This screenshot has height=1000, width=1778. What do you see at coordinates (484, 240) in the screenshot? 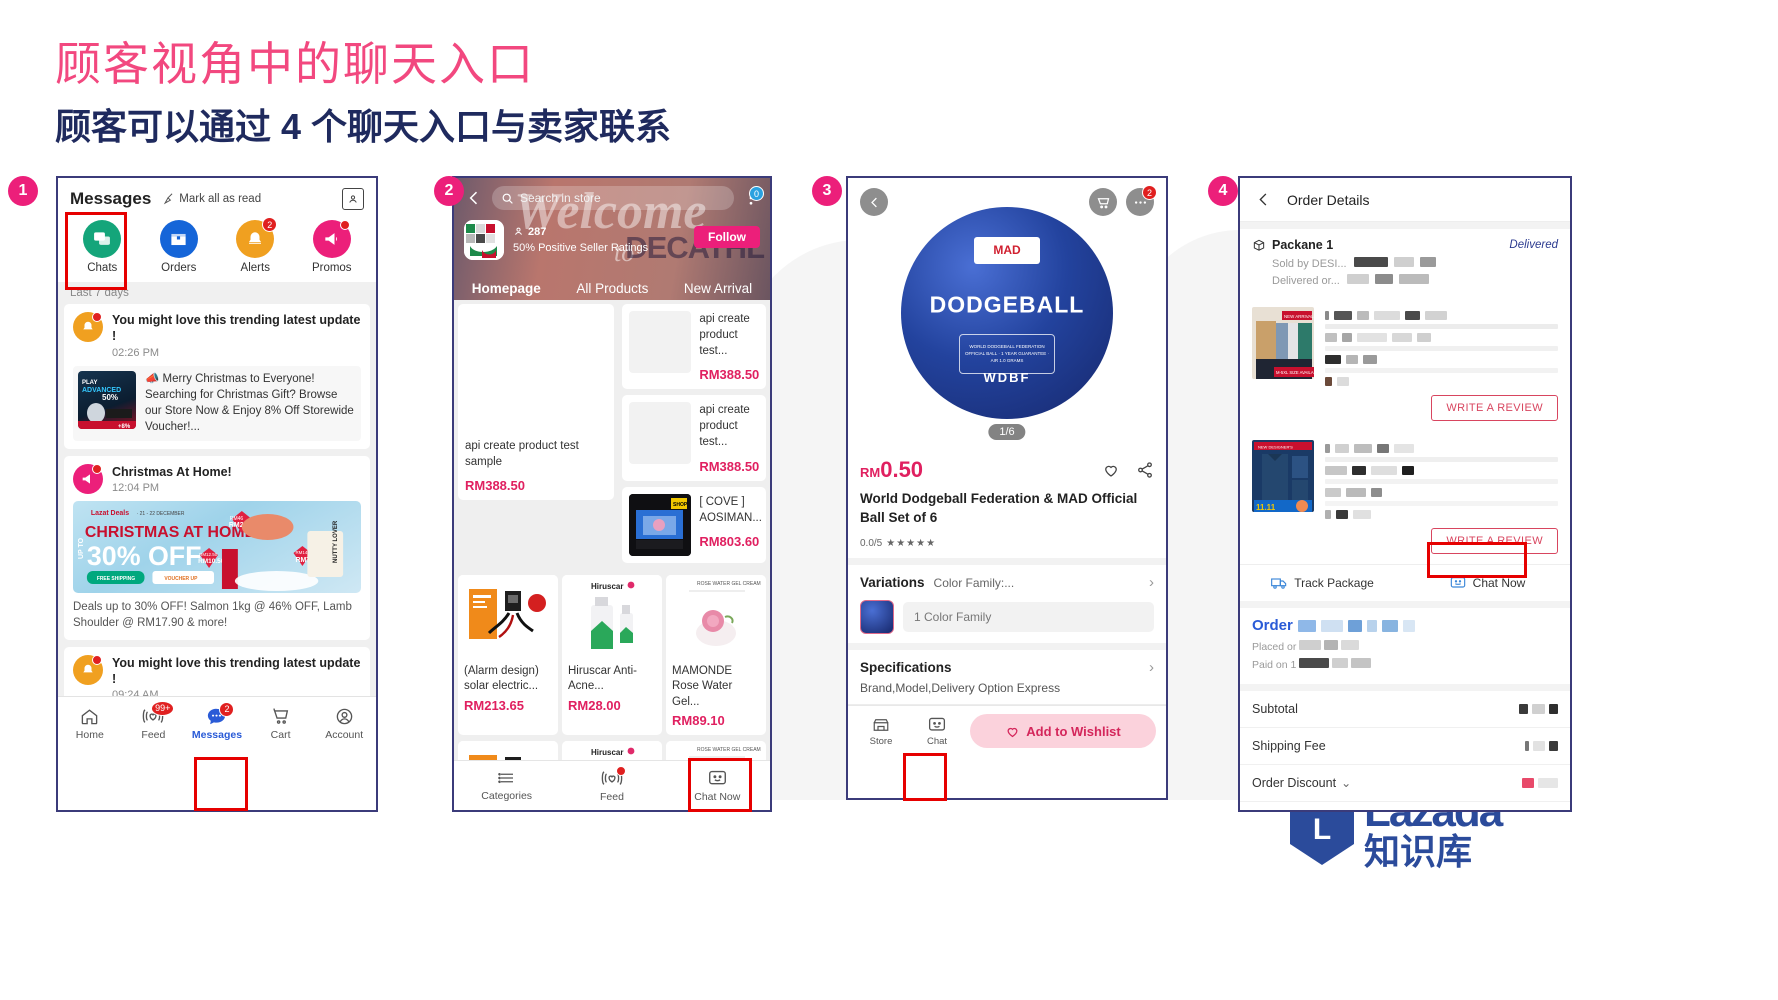
I see `store-avatar` at bounding box center [484, 240].